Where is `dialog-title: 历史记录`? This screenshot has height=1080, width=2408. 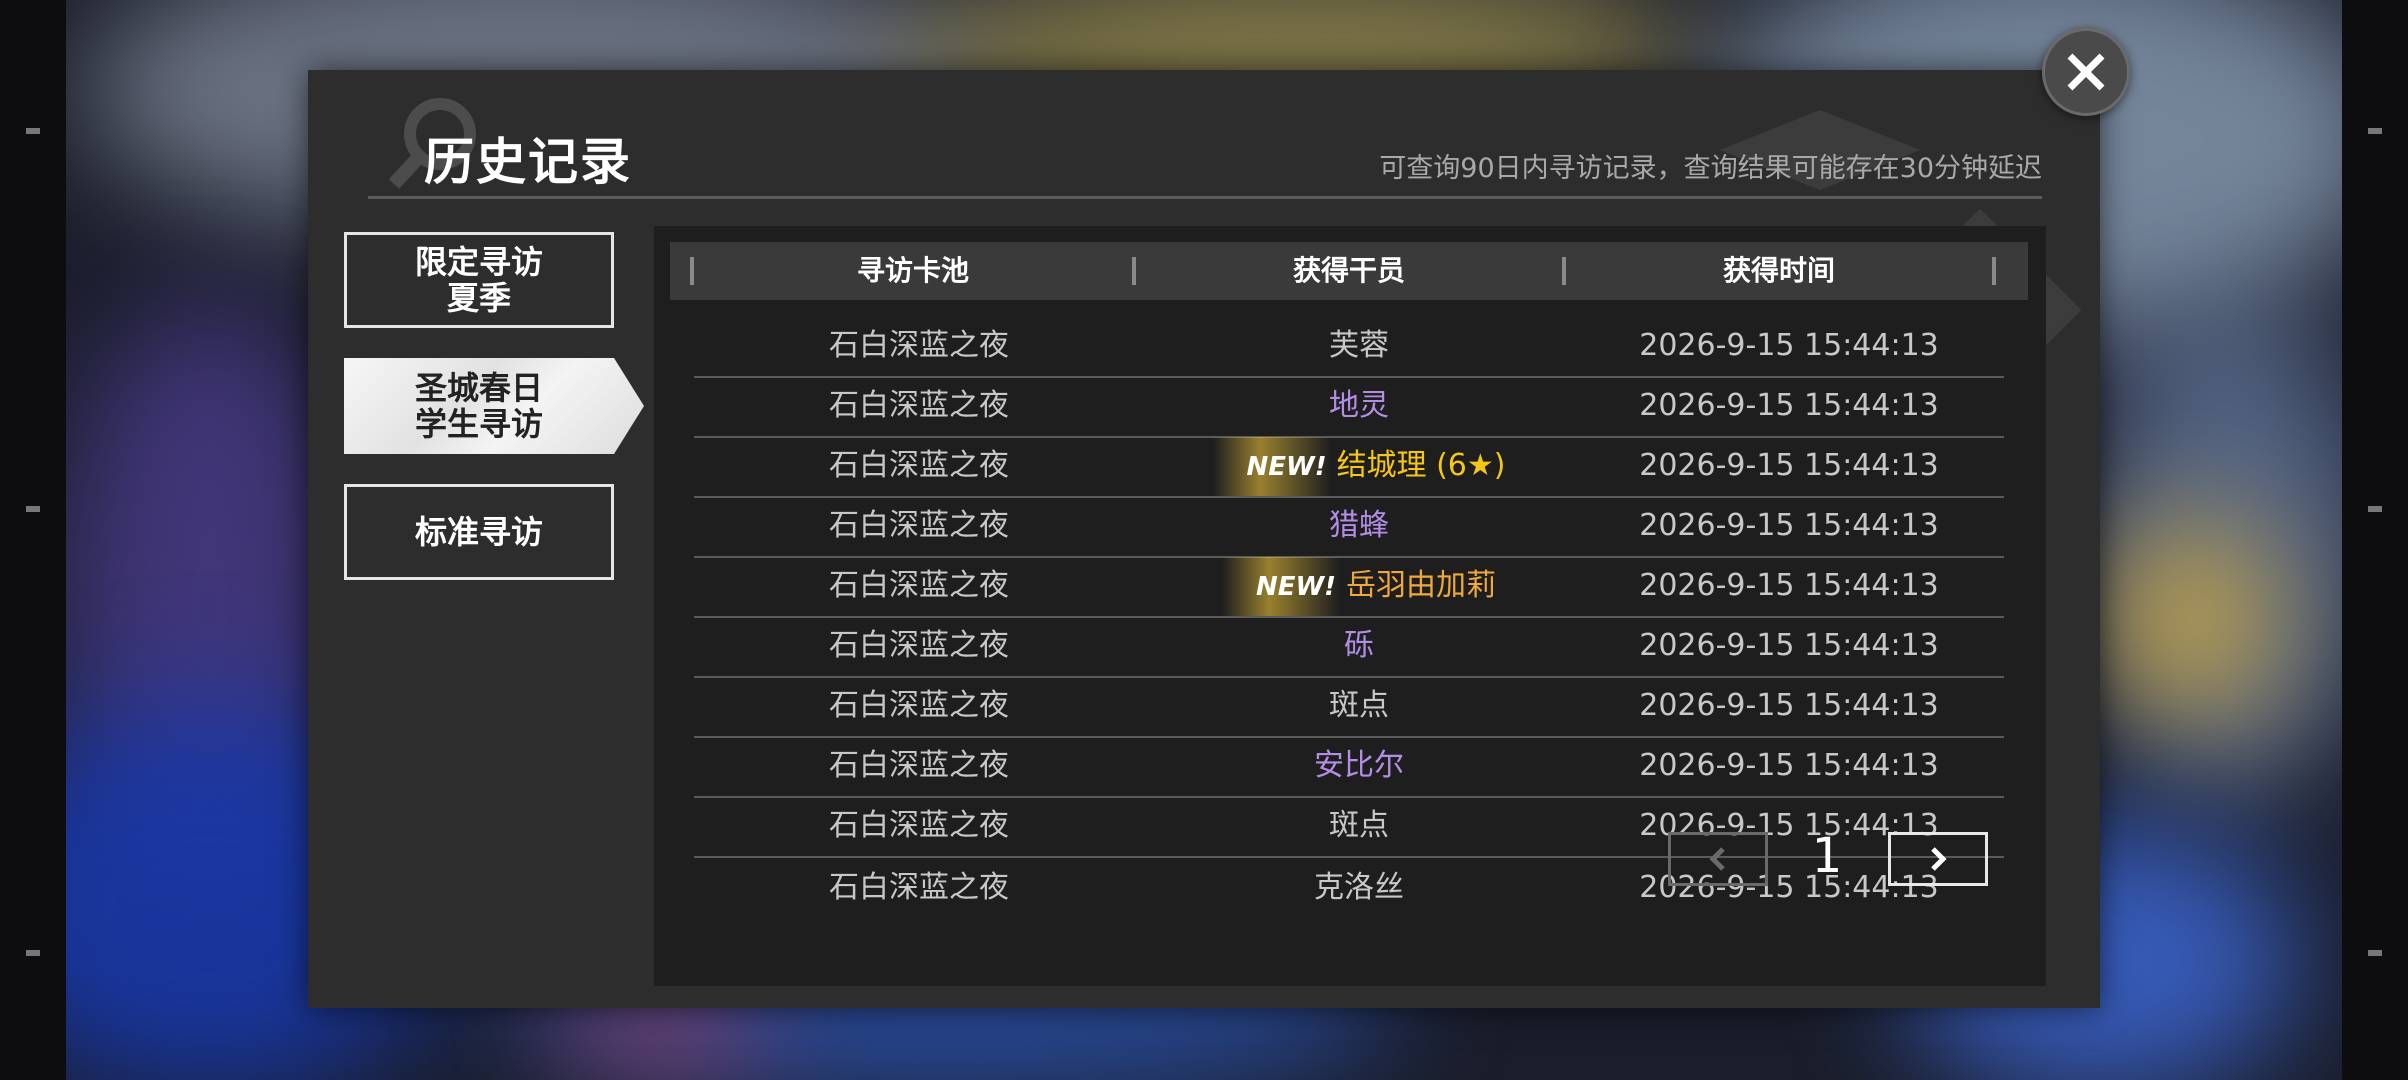 dialog-title: 历史记录 is located at coordinates (528, 162).